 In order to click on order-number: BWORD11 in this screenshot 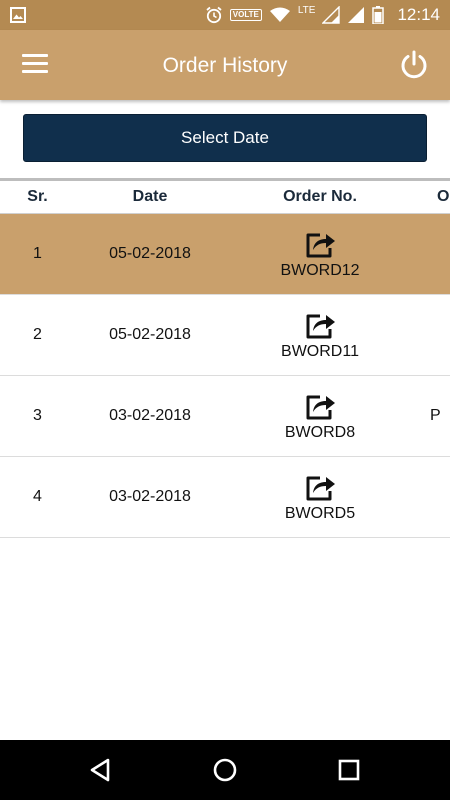, I will do `click(320, 351)`.